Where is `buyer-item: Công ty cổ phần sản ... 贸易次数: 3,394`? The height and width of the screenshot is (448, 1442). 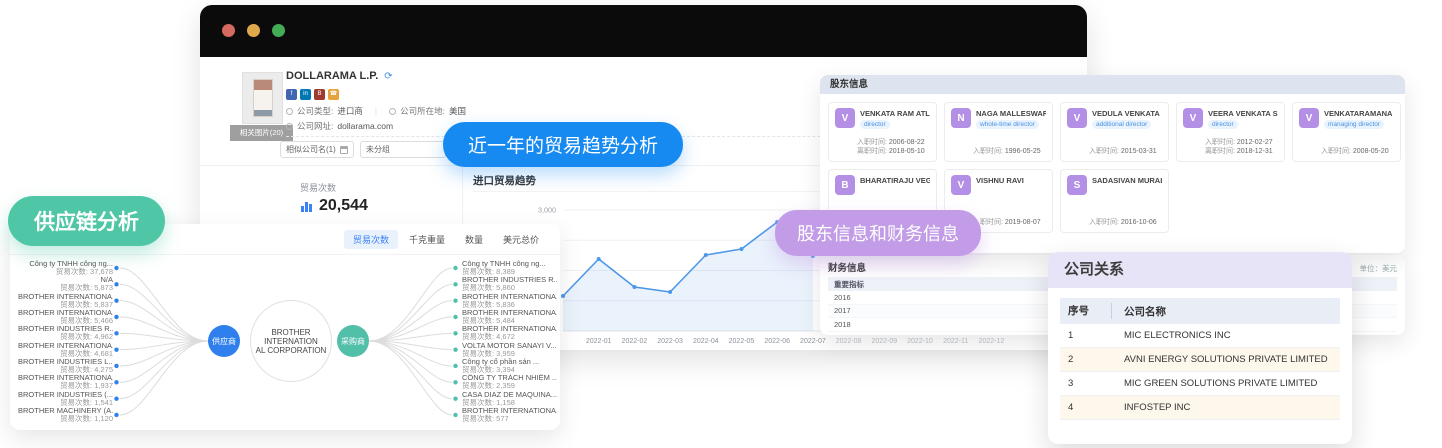 buyer-item: Công ty cổ phần sản ... 贸易次数: 3,394 is located at coordinates (509, 366).